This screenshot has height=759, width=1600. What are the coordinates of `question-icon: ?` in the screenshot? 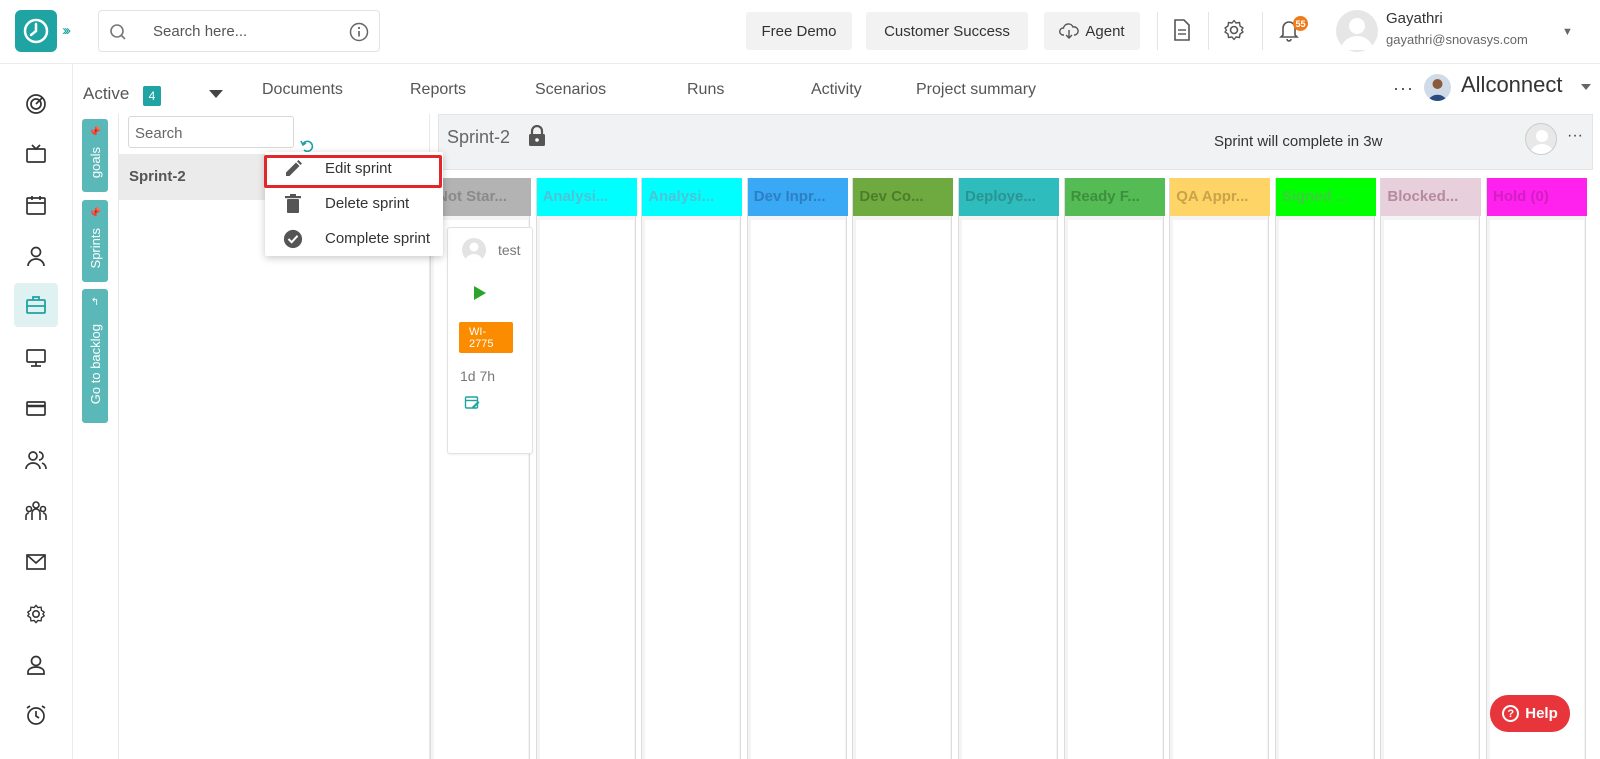 It's located at (1511, 713).